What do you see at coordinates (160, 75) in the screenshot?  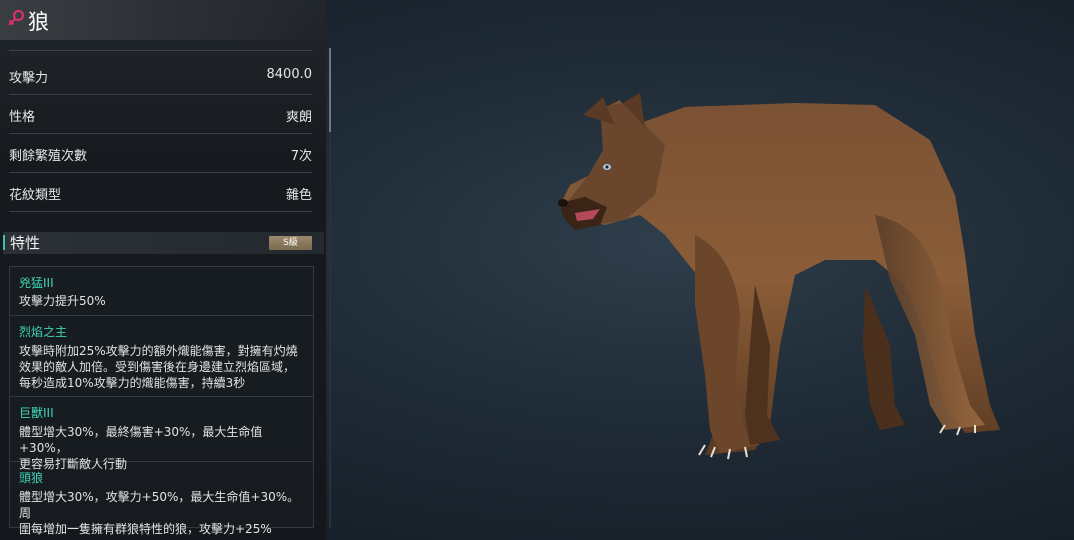 I see `stat-row-attack: 攻擊力 8400.0` at bounding box center [160, 75].